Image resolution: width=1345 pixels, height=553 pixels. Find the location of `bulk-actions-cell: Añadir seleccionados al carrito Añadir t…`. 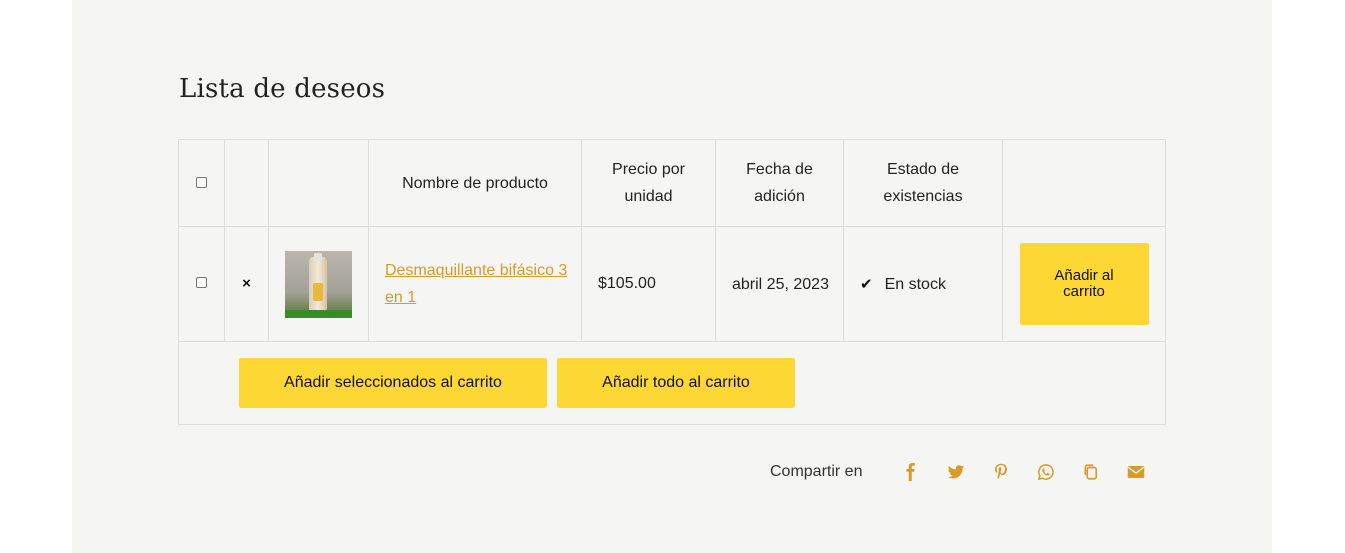

bulk-actions-cell: Añadir seleccionados al carrito Añadir t… is located at coordinates (672, 383).